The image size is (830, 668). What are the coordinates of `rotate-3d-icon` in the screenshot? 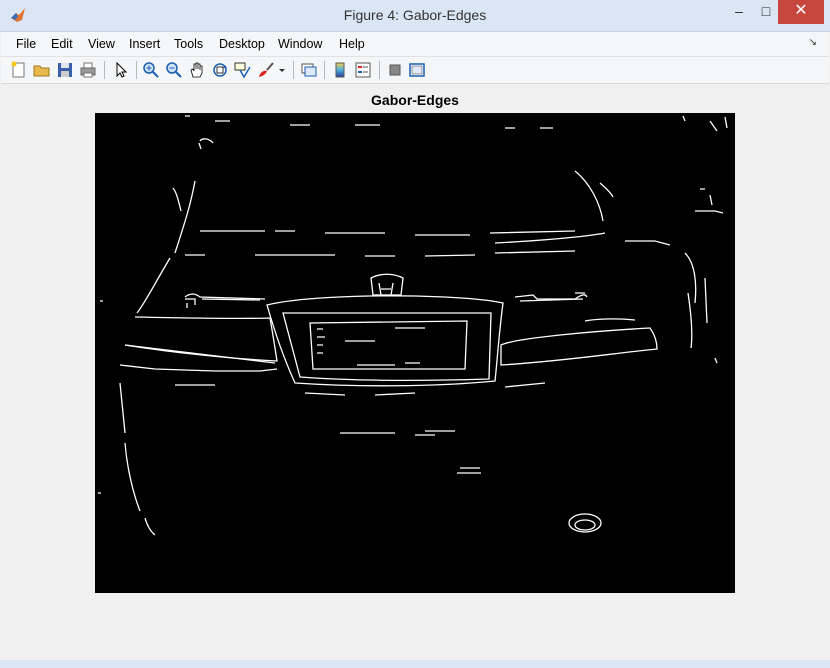 It's located at (220, 70).